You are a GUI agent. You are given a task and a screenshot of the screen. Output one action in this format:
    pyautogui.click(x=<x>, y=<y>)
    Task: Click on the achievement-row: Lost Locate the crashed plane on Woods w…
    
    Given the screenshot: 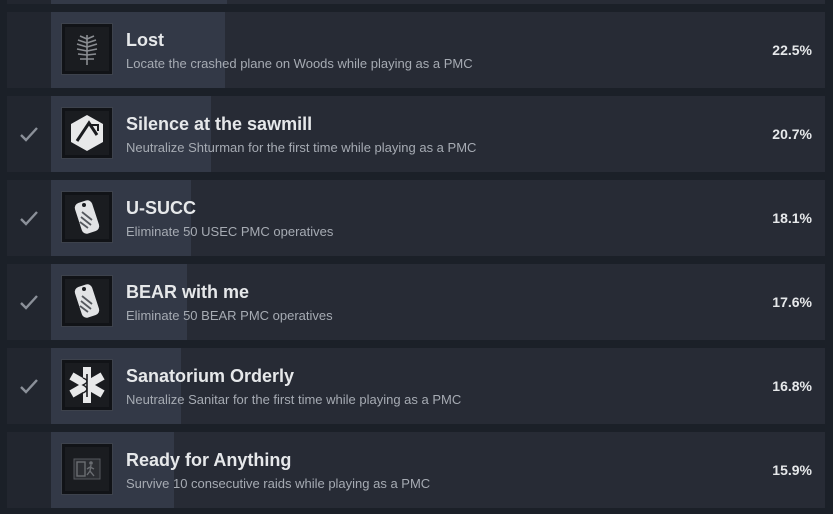 What is the action you would take?
    pyautogui.click(x=416, y=50)
    